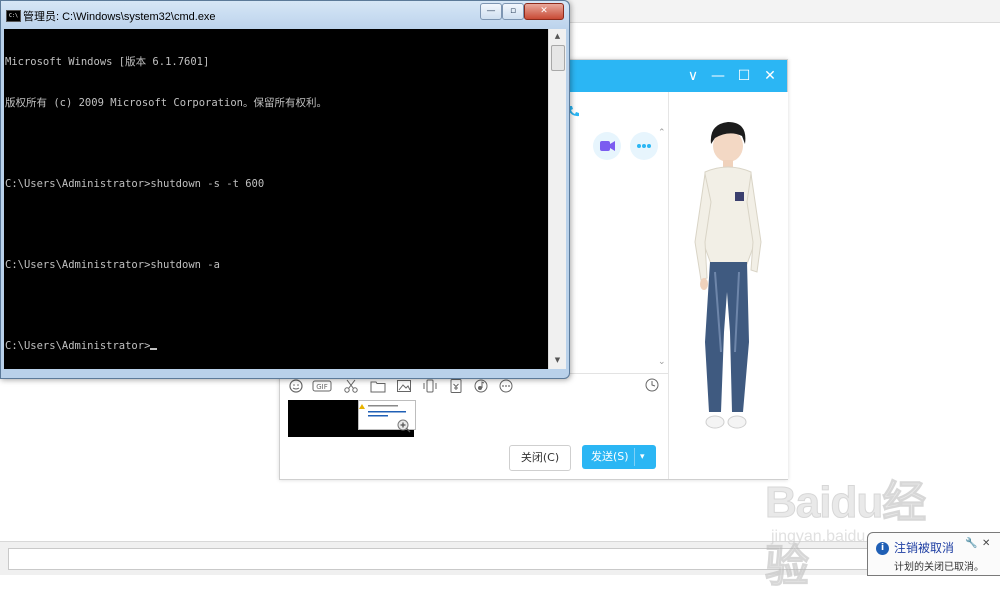  I want to click on emoji-icon, so click(296, 386).